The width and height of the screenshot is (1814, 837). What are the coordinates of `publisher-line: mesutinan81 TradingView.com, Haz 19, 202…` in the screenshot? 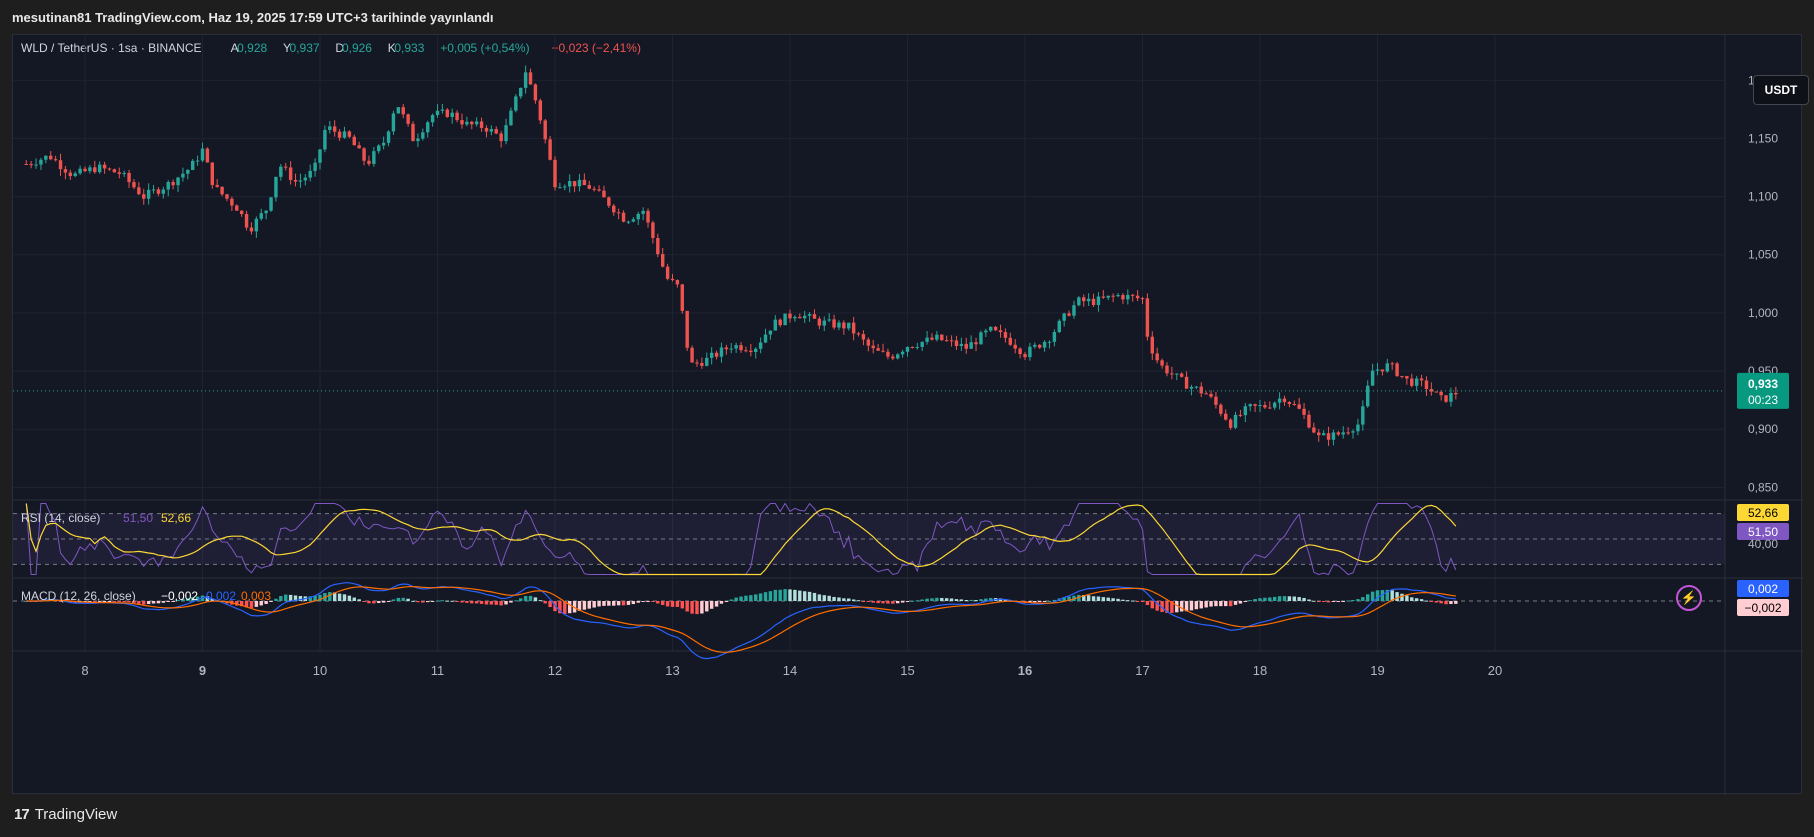 It's located at (253, 17).